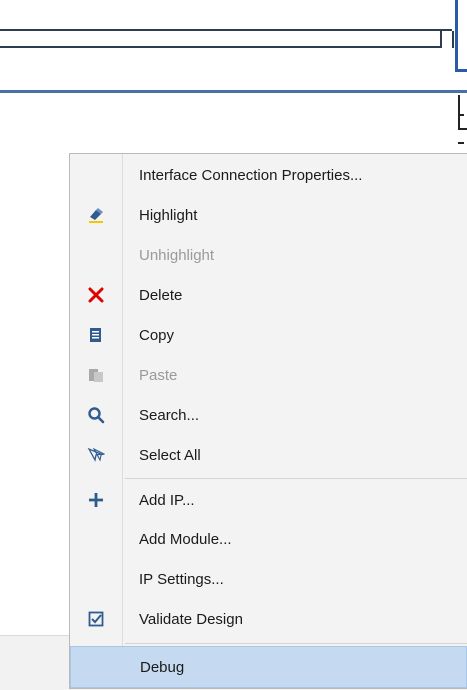 This screenshot has height=690, width=467. Describe the element at coordinates (157, 335) in the screenshot. I see `menu-item-label: Copy` at that location.